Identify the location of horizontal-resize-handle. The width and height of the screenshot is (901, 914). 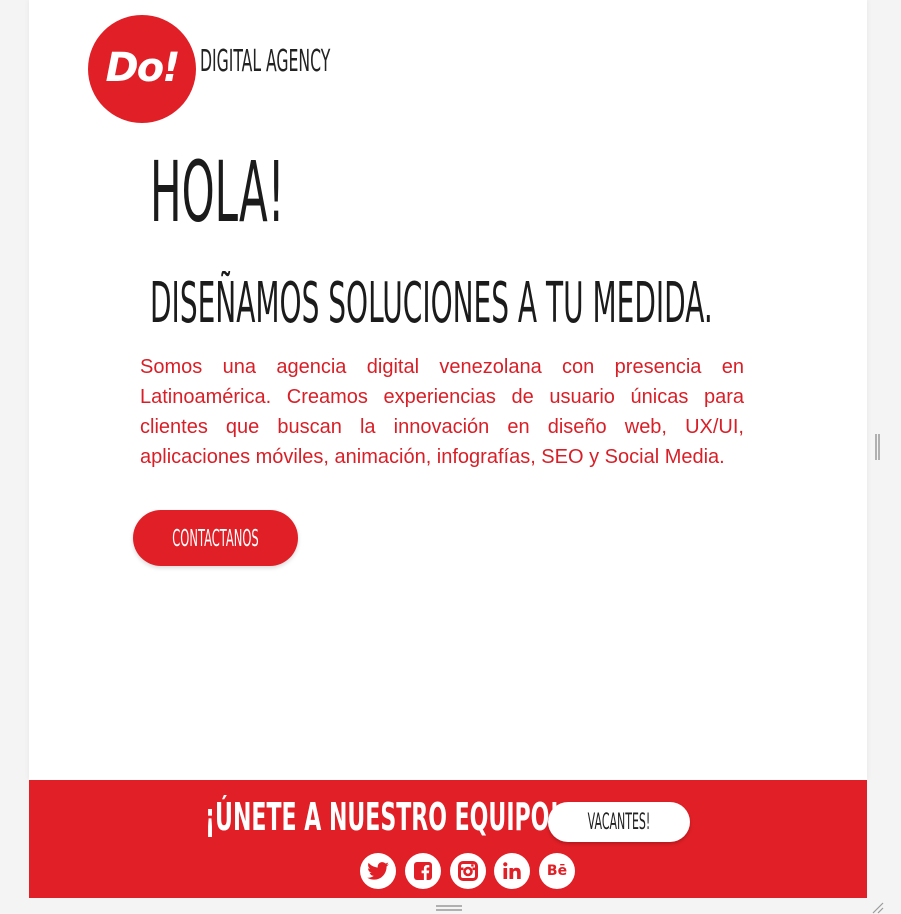
(449, 908).